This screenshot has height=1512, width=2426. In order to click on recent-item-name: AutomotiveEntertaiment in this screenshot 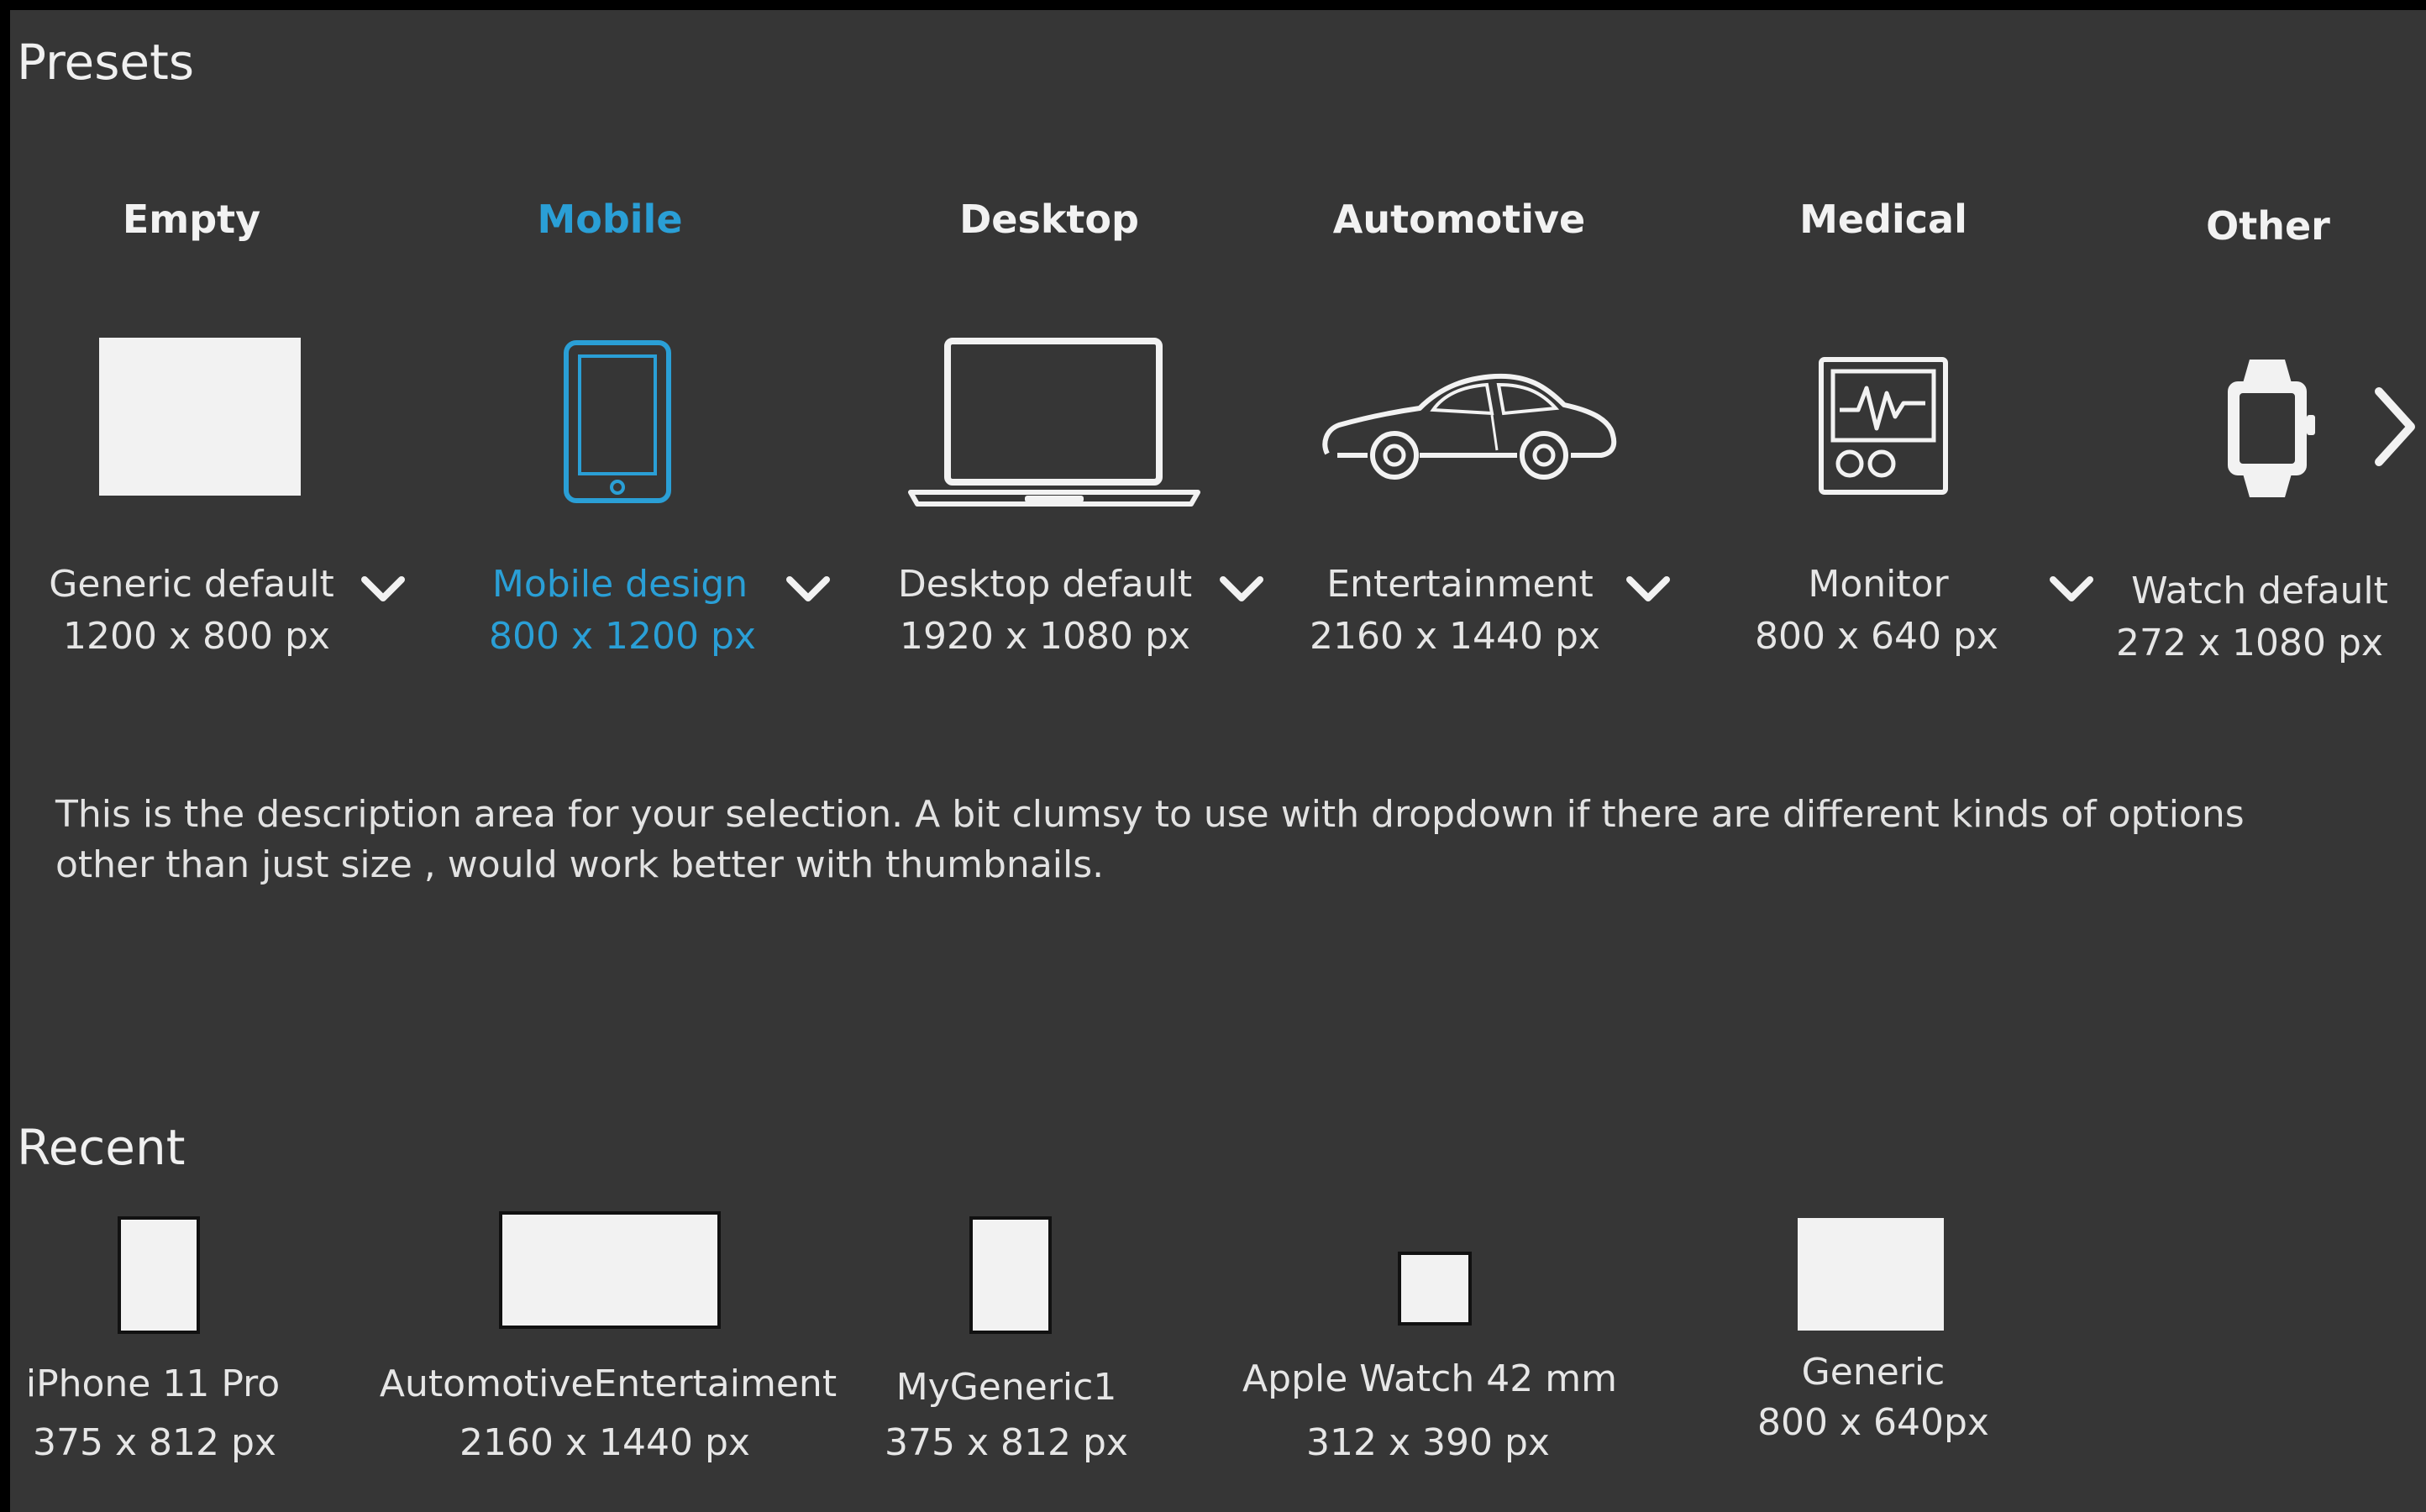, I will do `click(608, 1383)`.